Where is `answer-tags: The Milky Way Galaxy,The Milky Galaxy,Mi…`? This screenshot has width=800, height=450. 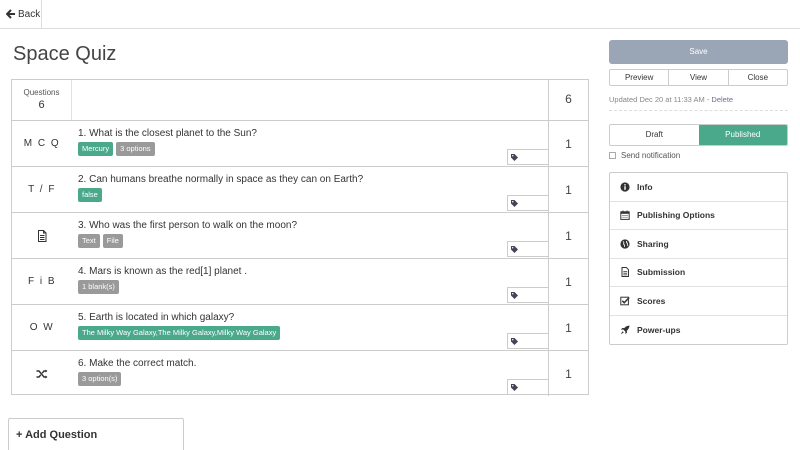
answer-tags: The Milky Way Galaxy,The Milky Galaxy,Mi… is located at coordinates (179, 333).